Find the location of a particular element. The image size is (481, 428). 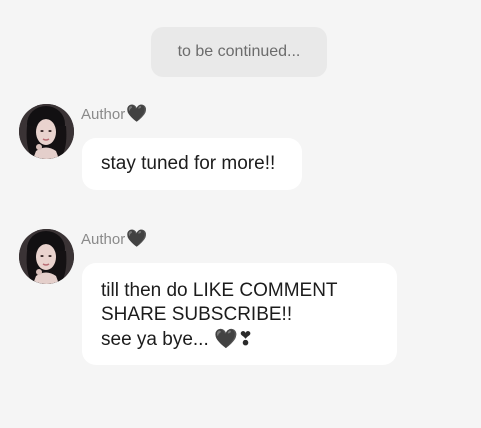

message-line: see ya bye... 🖤❣ is located at coordinates (239, 339).